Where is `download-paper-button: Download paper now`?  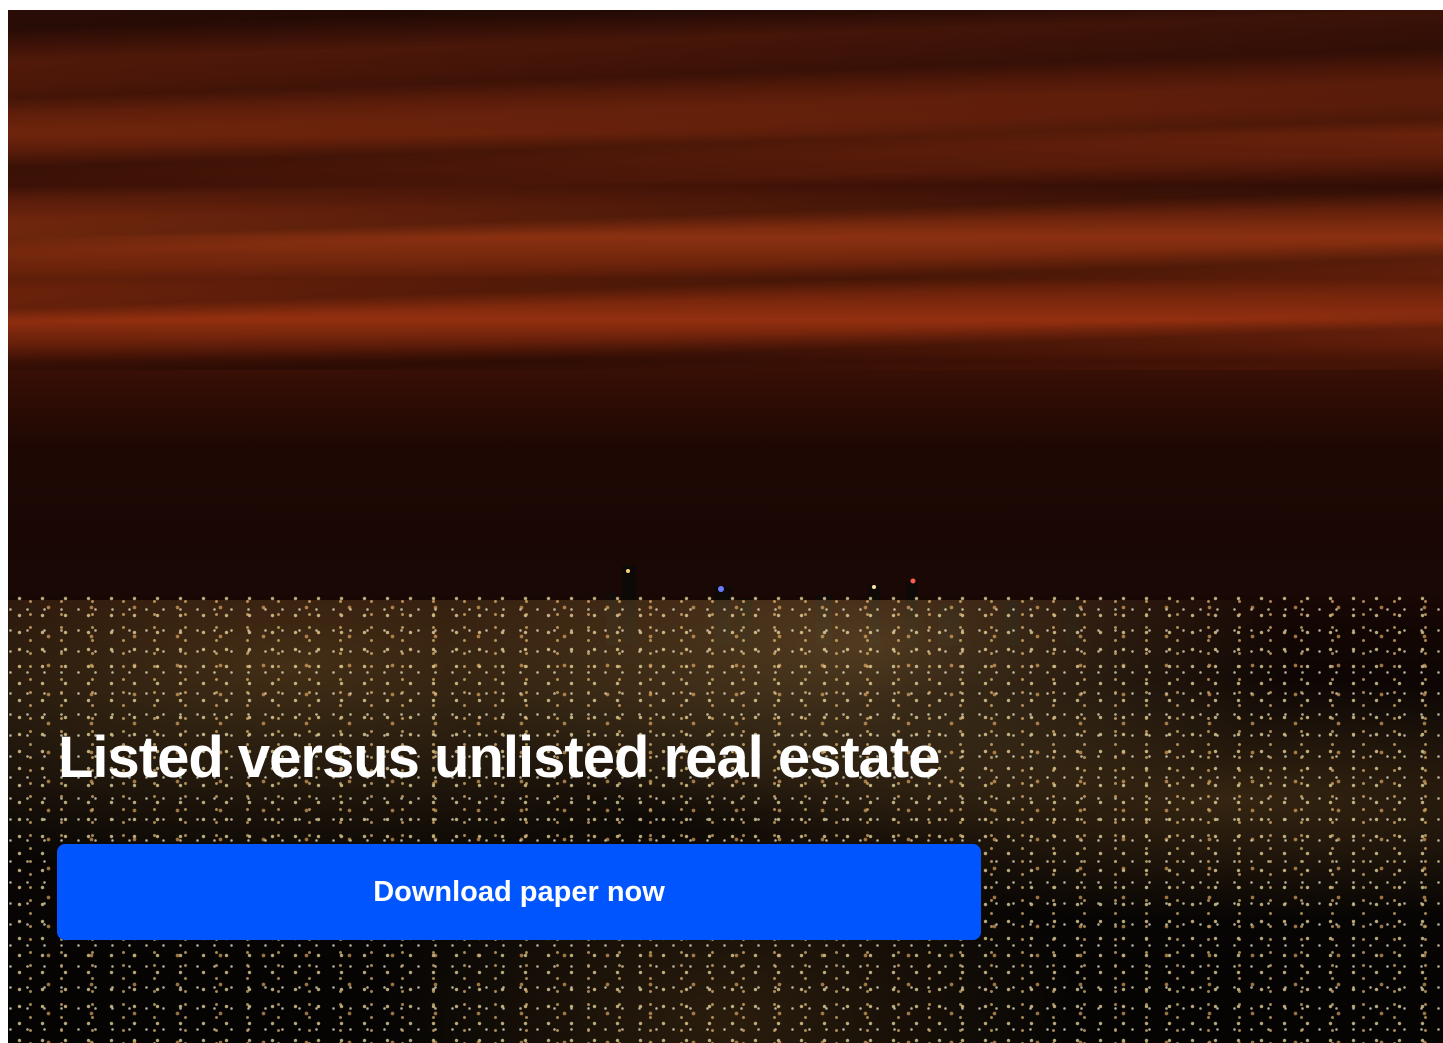 download-paper-button: Download paper now is located at coordinates (519, 892).